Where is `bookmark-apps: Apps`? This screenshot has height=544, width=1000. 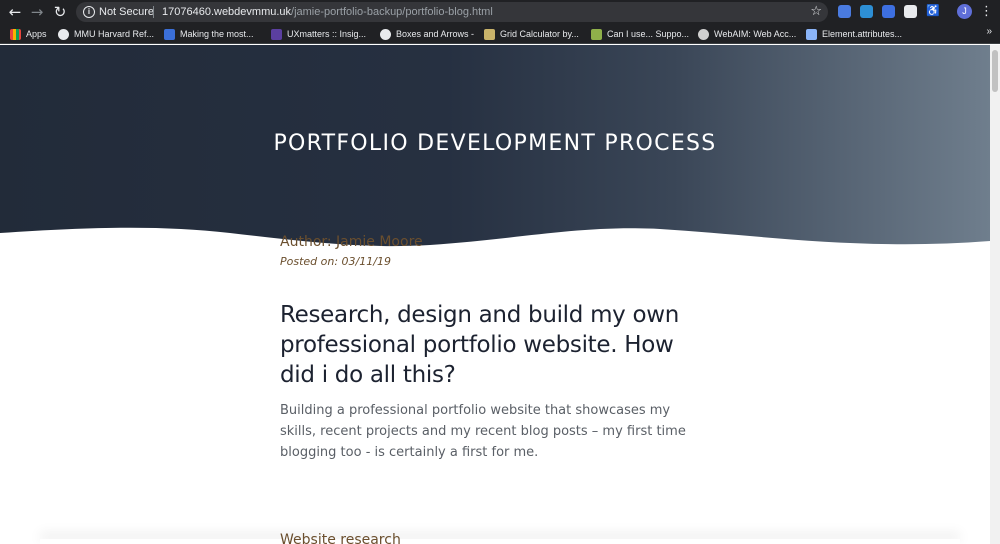 bookmark-apps: Apps is located at coordinates (28, 34).